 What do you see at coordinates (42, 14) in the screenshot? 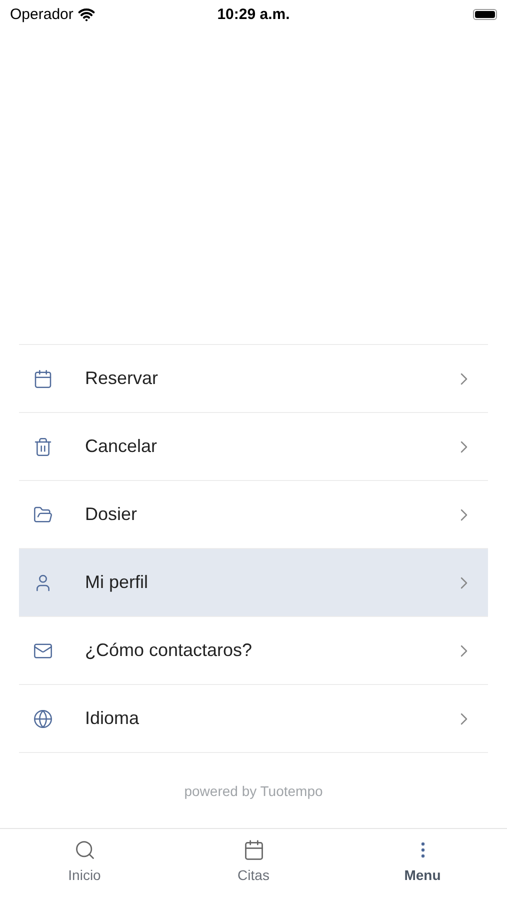
I see `carrier-name: Operador` at bounding box center [42, 14].